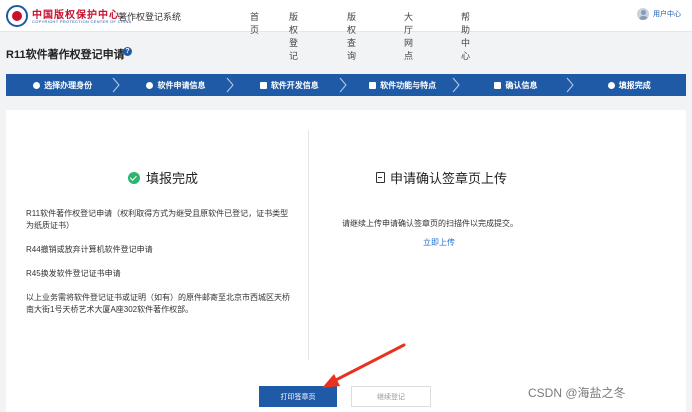 The width and height of the screenshot is (692, 412). Describe the element at coordinates (172, 178) in the screenshot. I see `completion-title: 填报完成` at that location.